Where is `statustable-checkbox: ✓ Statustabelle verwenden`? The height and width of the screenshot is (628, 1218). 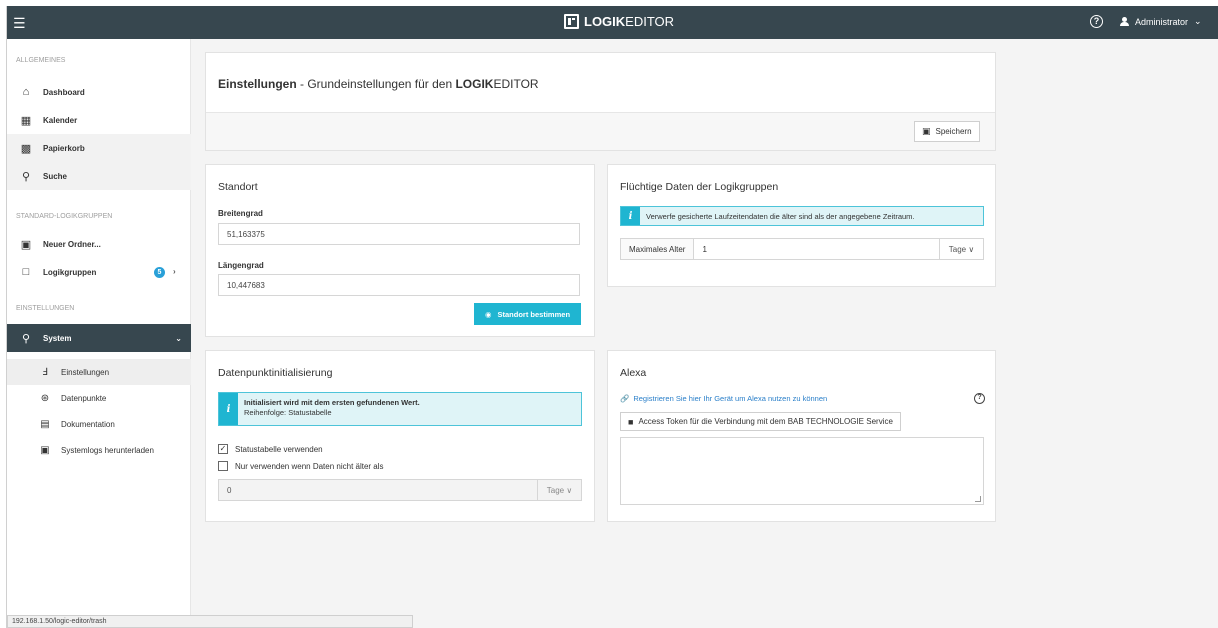
statustable-checkbox: ✓ Statustabelle verwenden is located at coordinates (270, 449).